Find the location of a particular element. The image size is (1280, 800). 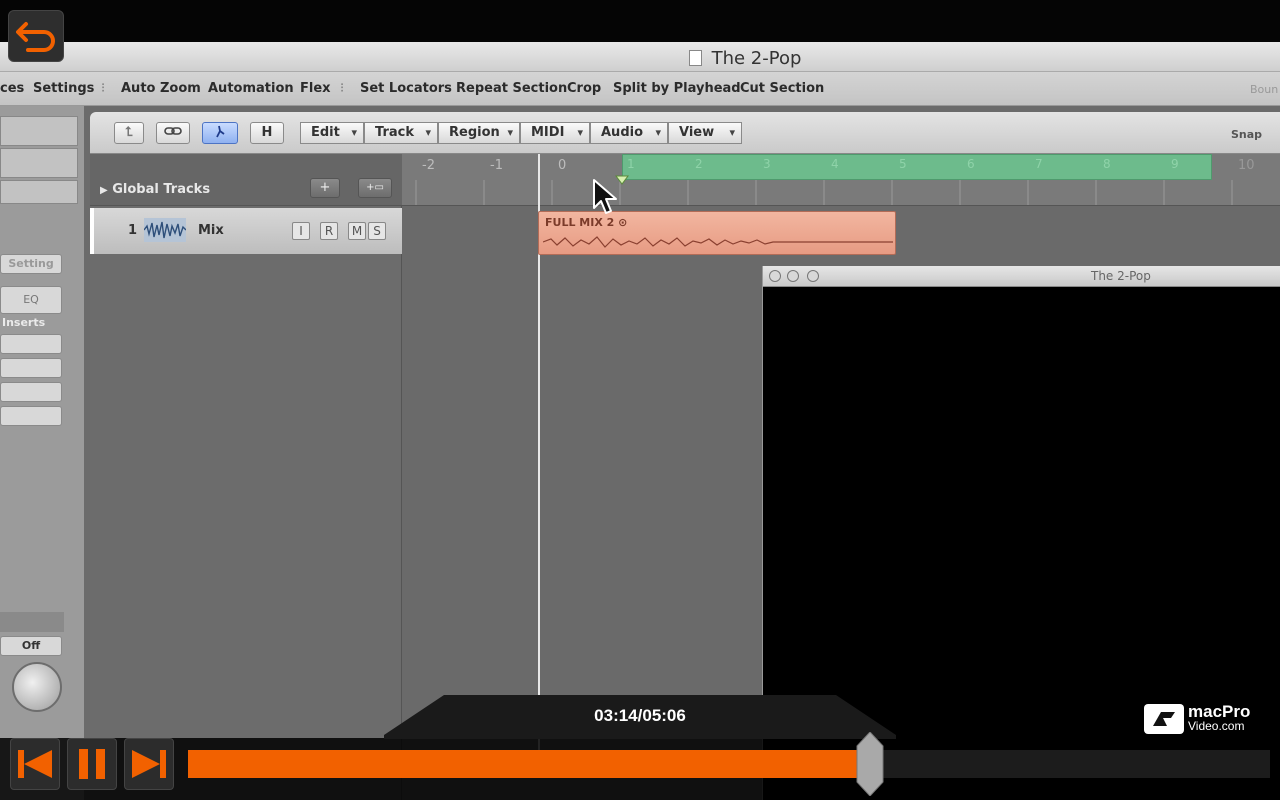

toolbar-item-flex: Flex is located at coordinates (315, 88).